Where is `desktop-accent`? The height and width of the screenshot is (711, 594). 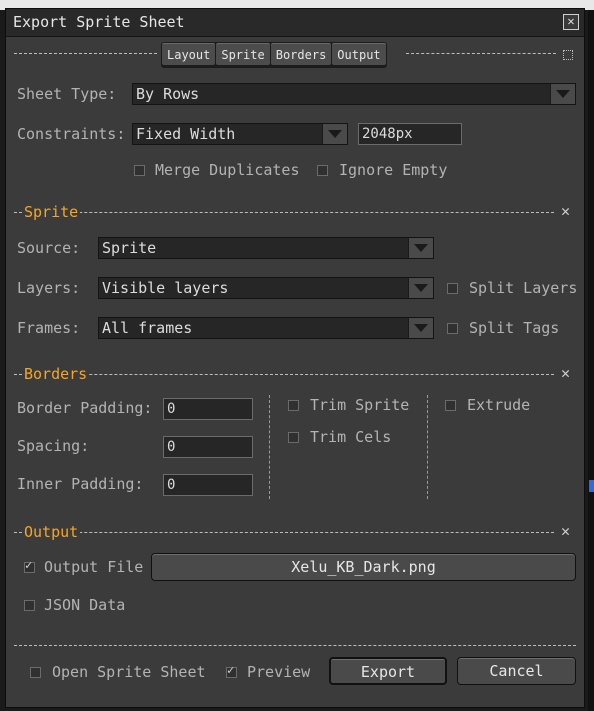
desktop-accent is located at coordinates (591, 486).